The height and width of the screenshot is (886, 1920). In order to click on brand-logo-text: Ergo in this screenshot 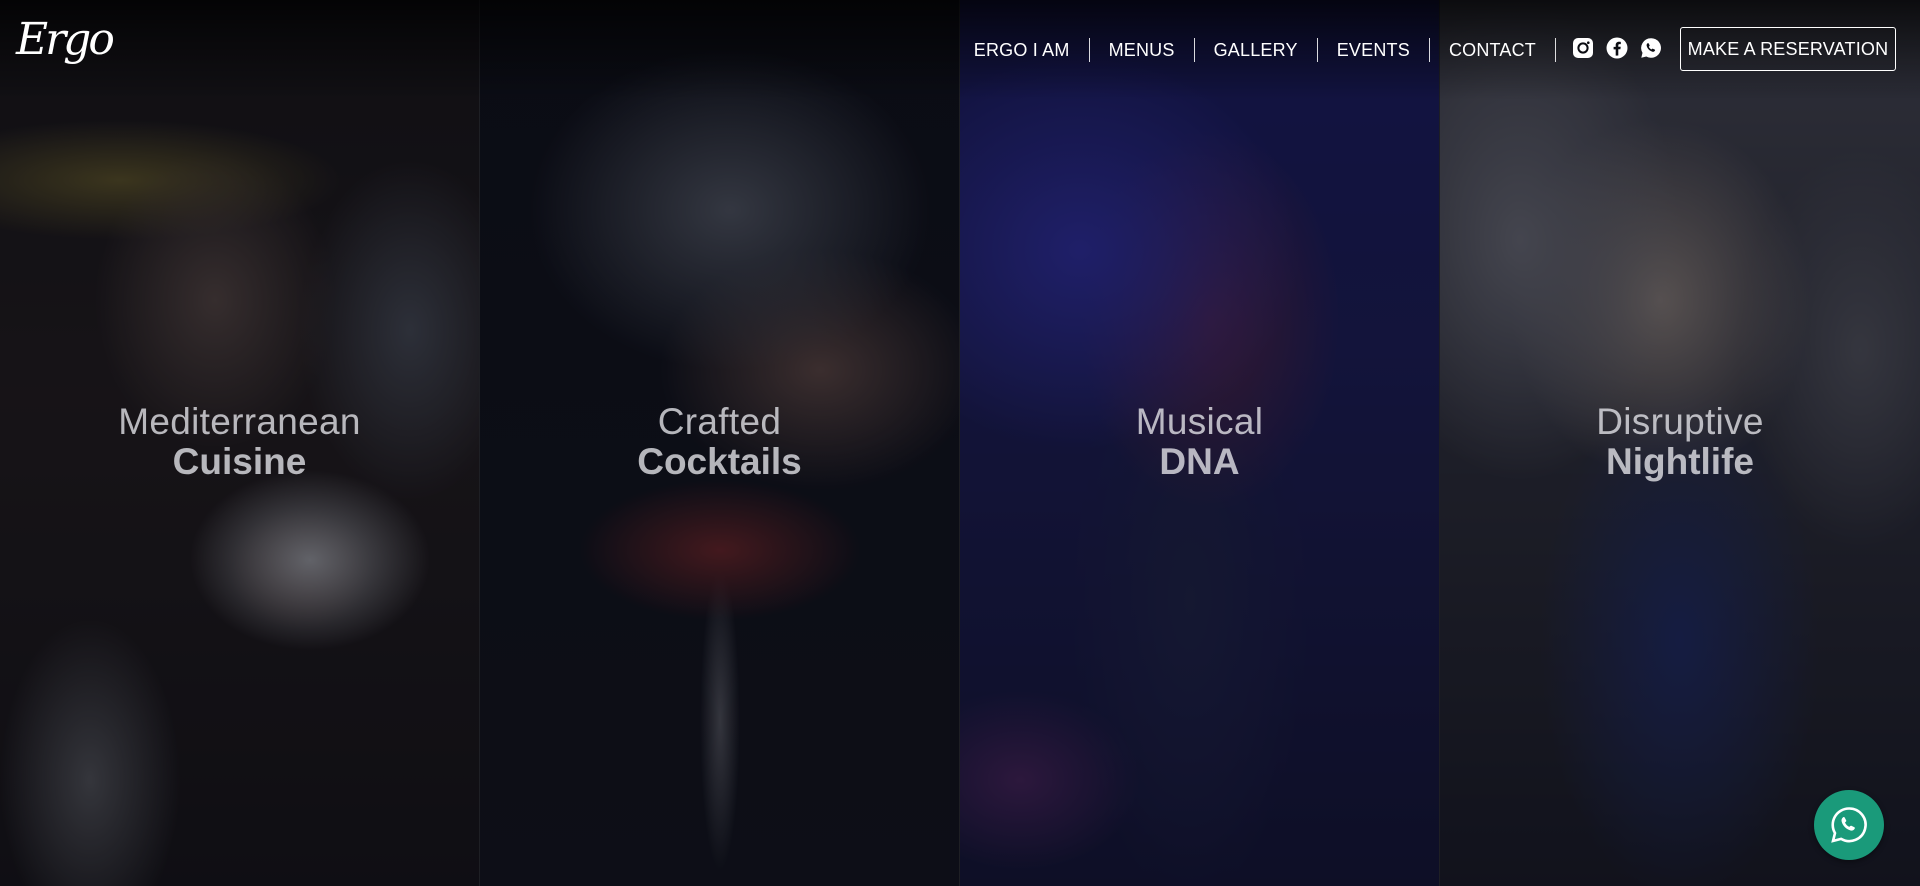, I will do `click(65, 39)`.